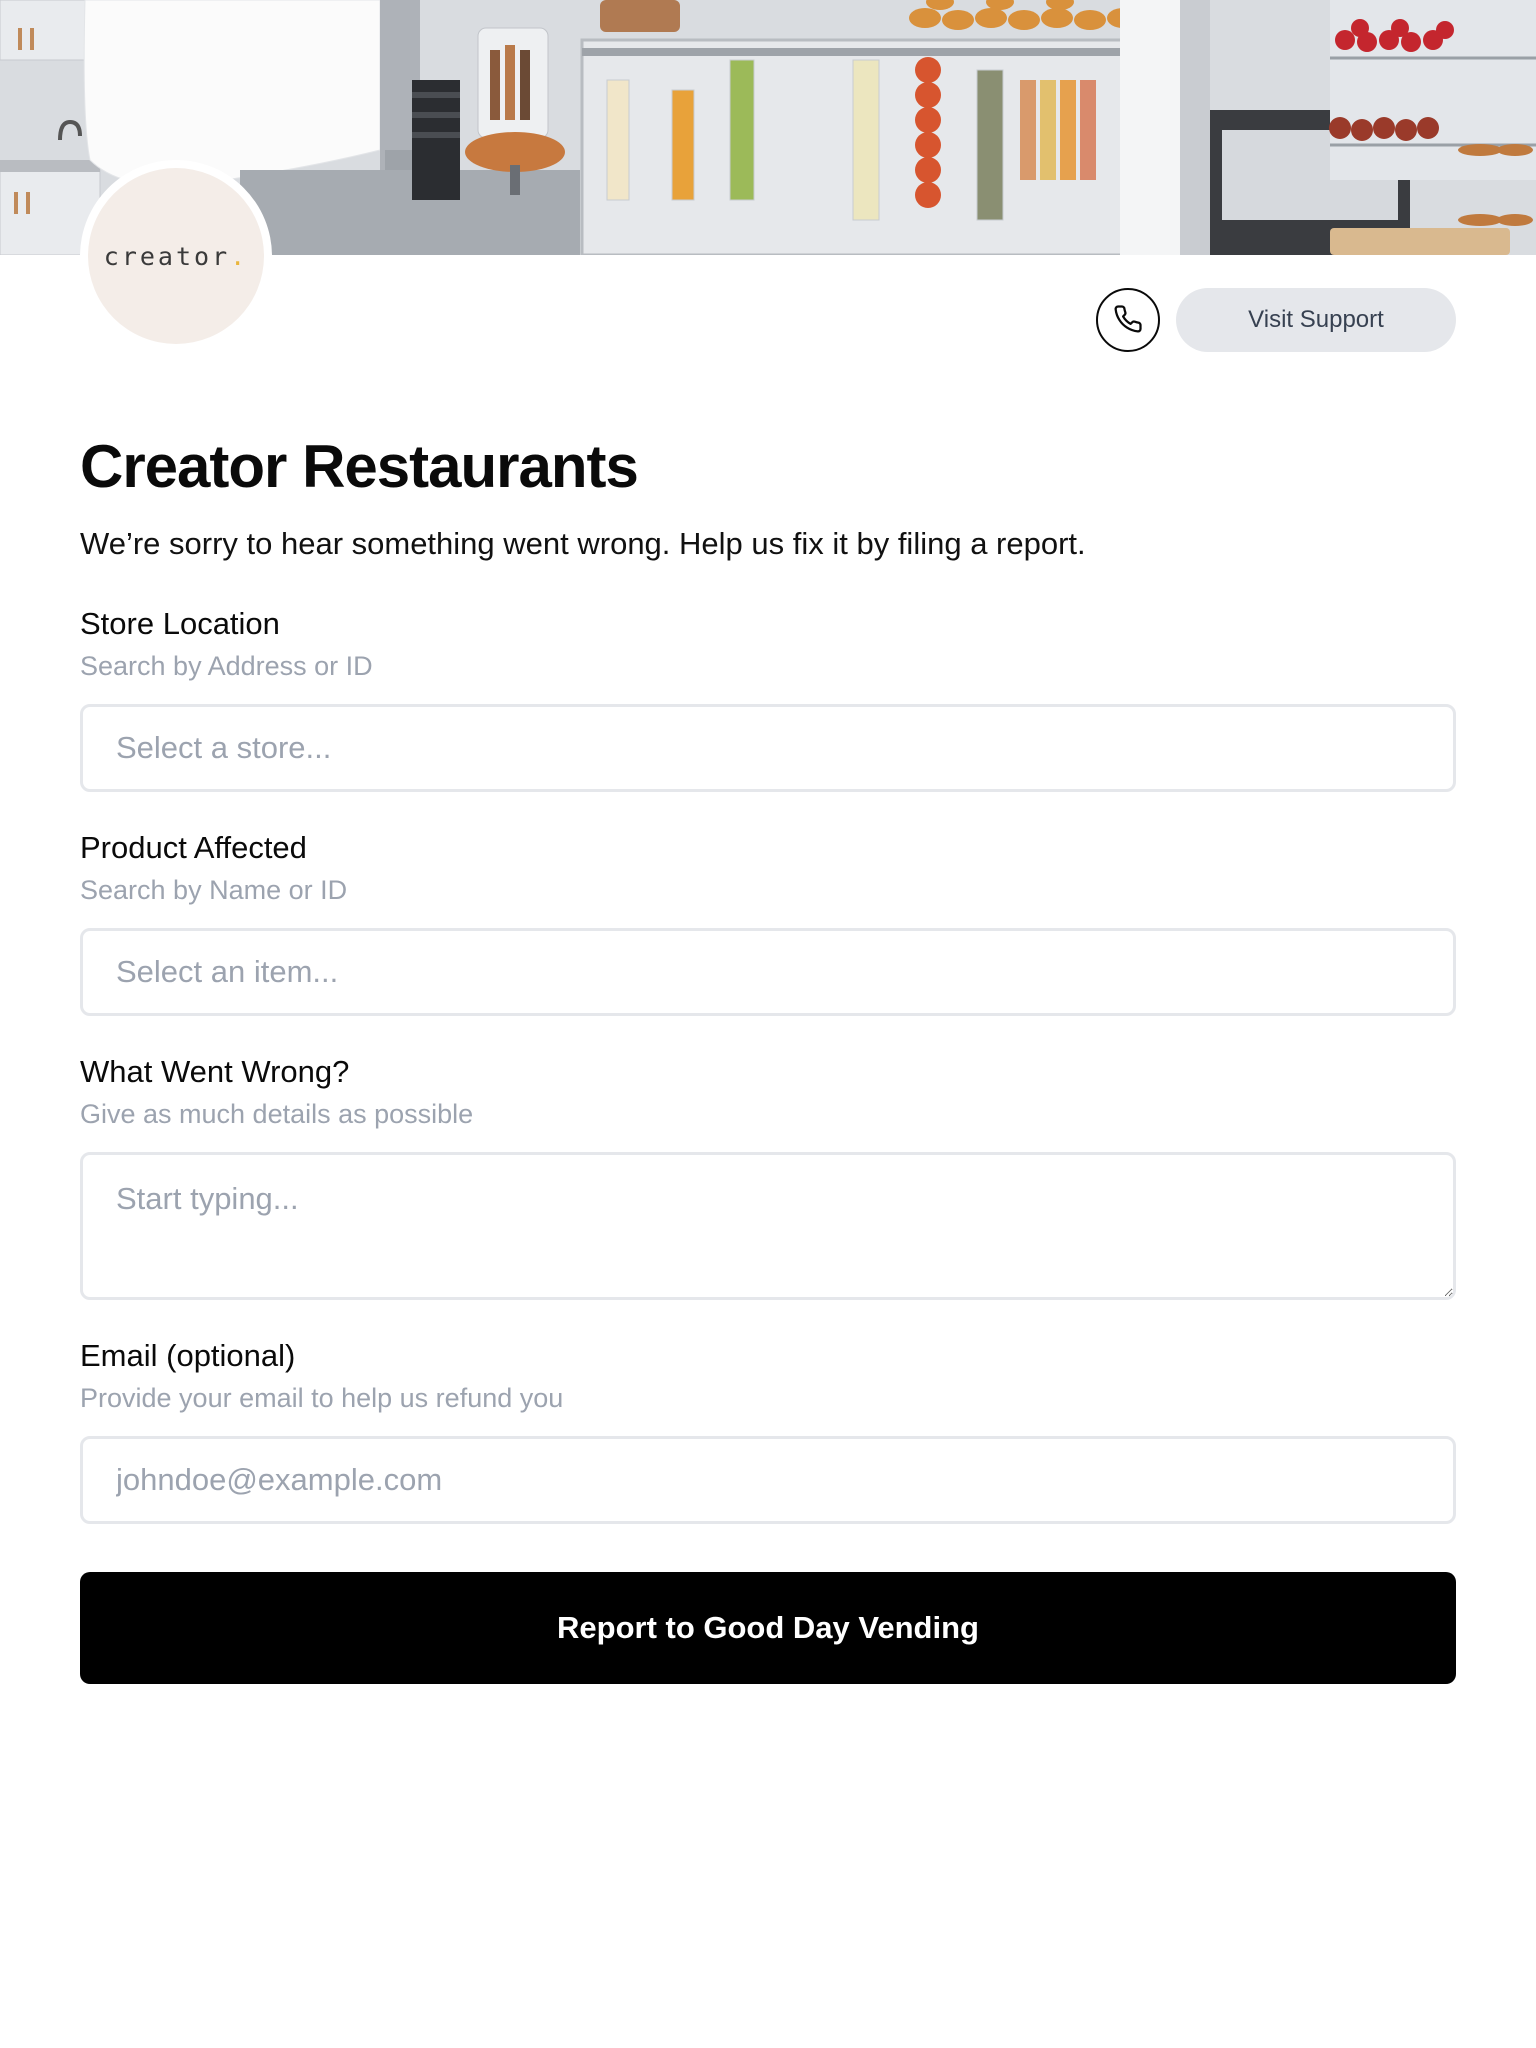 The image size is (1536, 2048). Describe the element at coordinates (322, 1398) in the screenshot. I see `email-hint: Provide your email to help us refund you` at that location.